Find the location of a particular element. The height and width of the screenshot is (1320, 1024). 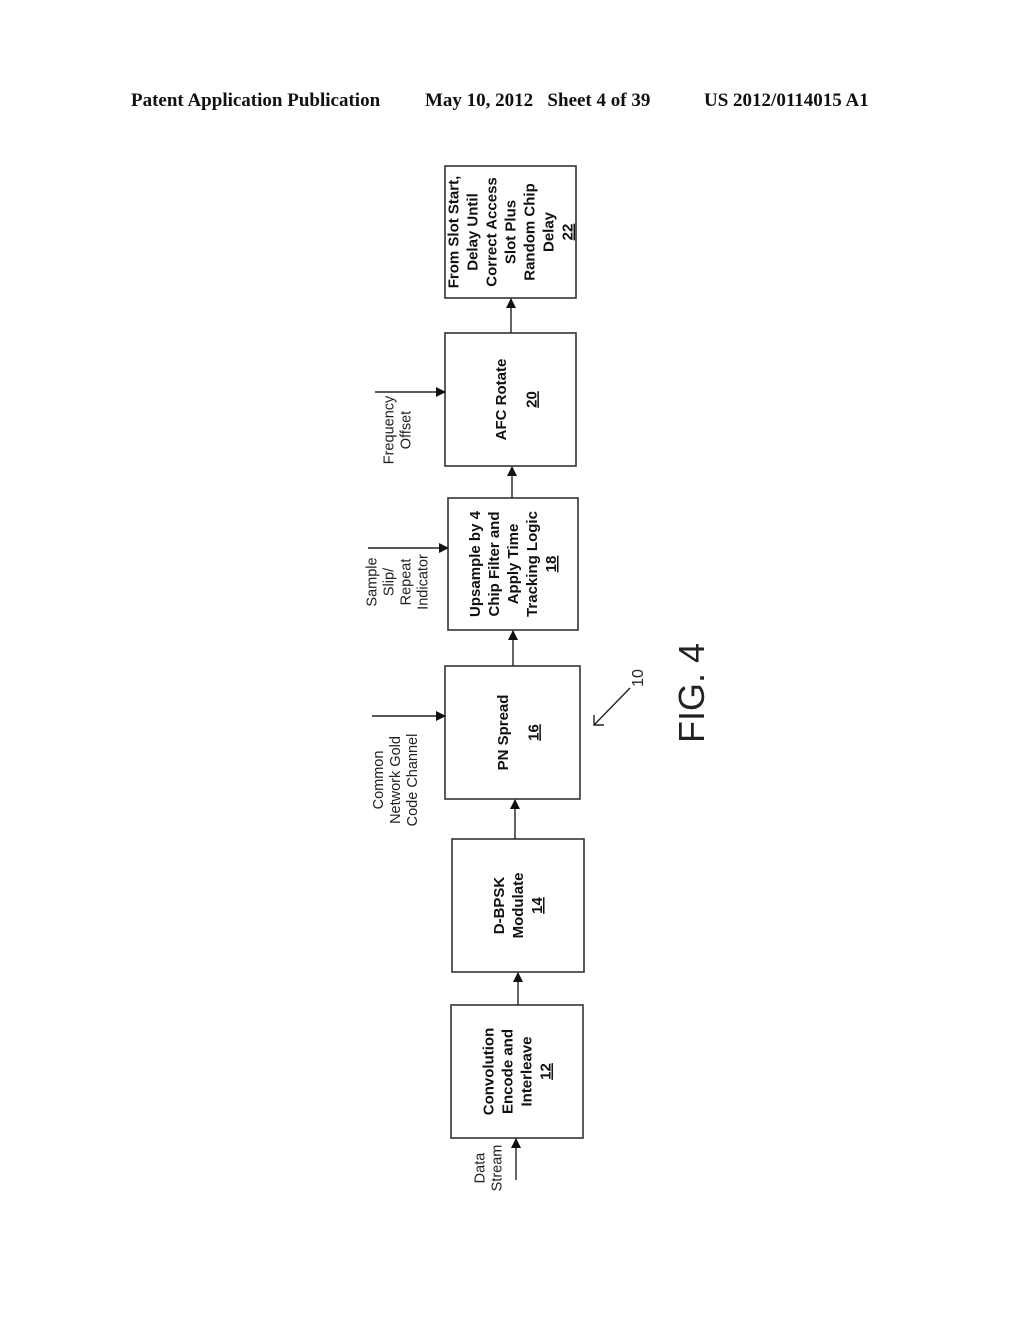

block-16-frame is located at coordinates (512, 732).